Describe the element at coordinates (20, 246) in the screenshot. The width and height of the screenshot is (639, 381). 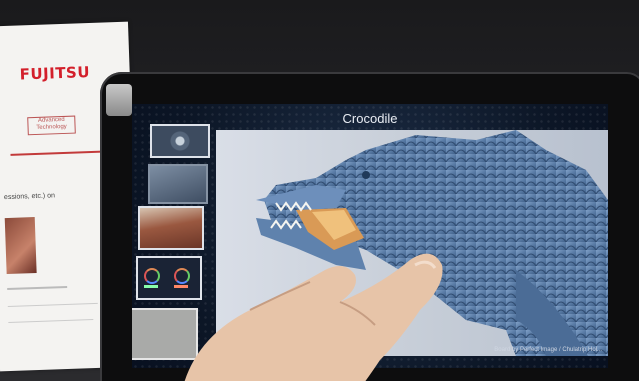
I see `leaflet-image` at that location.